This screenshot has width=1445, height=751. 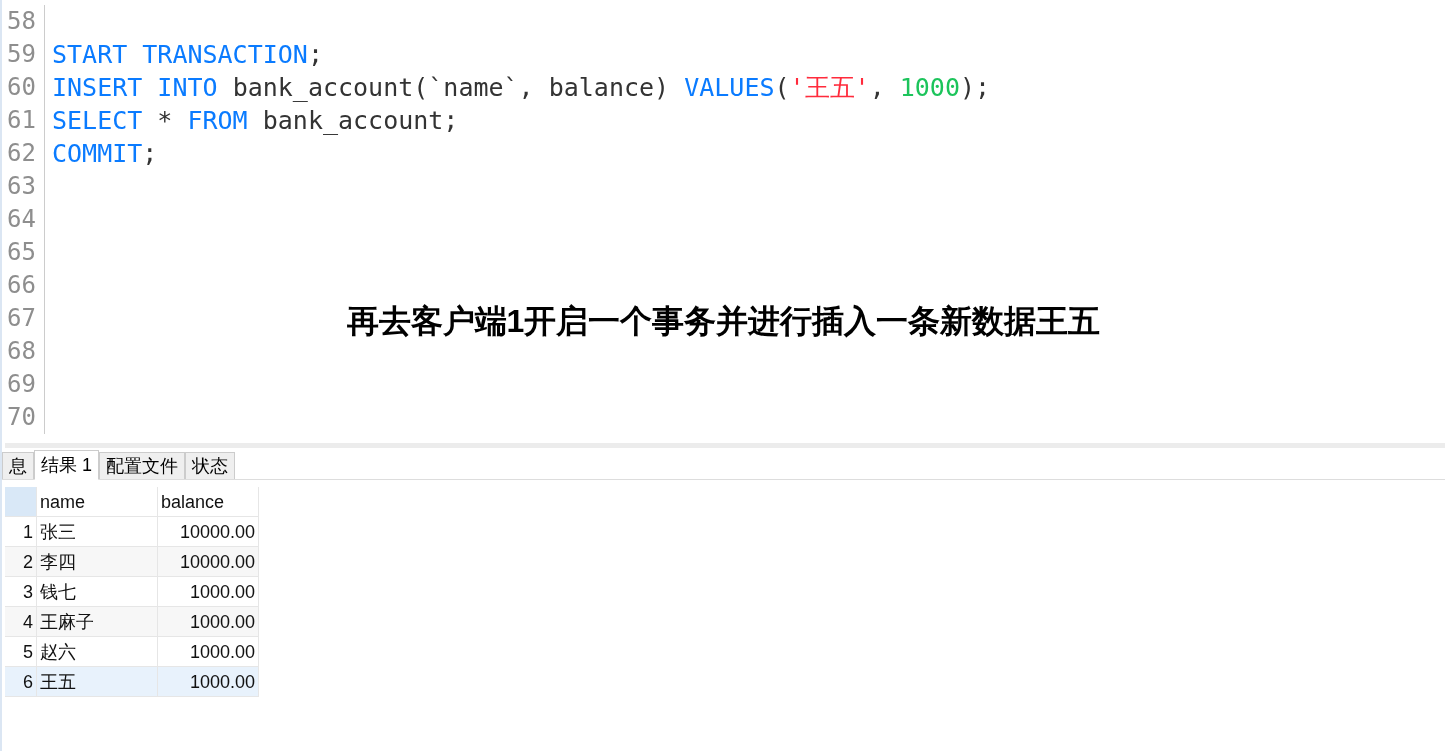 I want to click on row-number: 3, so click(x=21, y=592).